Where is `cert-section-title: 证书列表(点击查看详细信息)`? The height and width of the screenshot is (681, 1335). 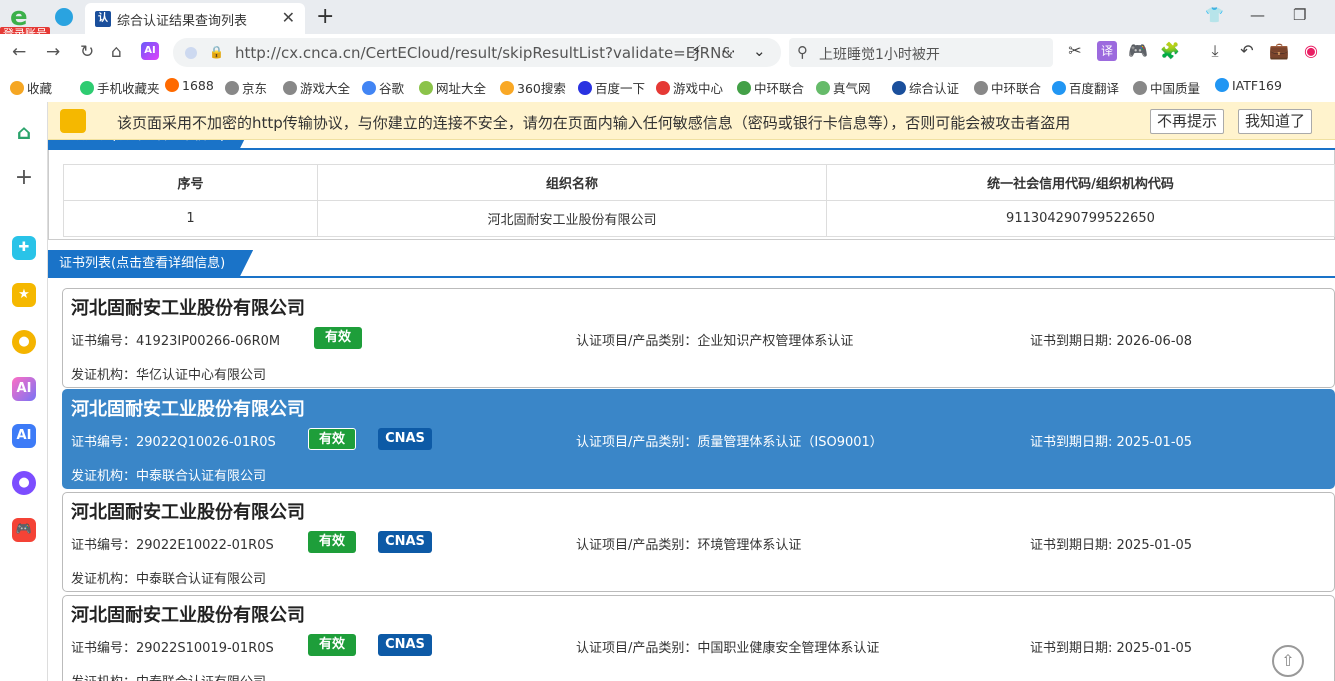 cert-section-title: 证书列表(点击查看详细信息) is located at coordinates (150, 264).